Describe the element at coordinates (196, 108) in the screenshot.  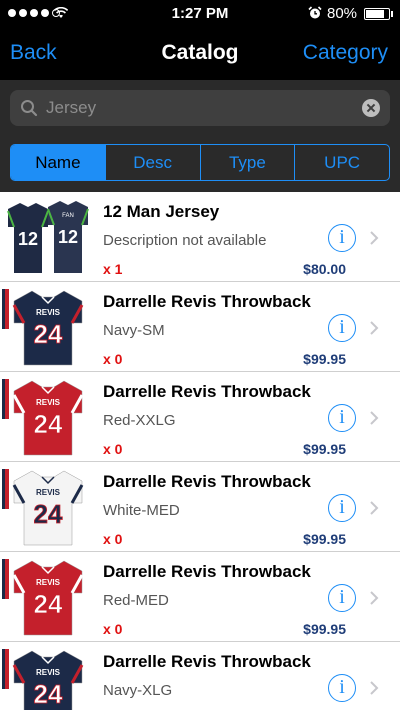
I see `search-input` at that location.